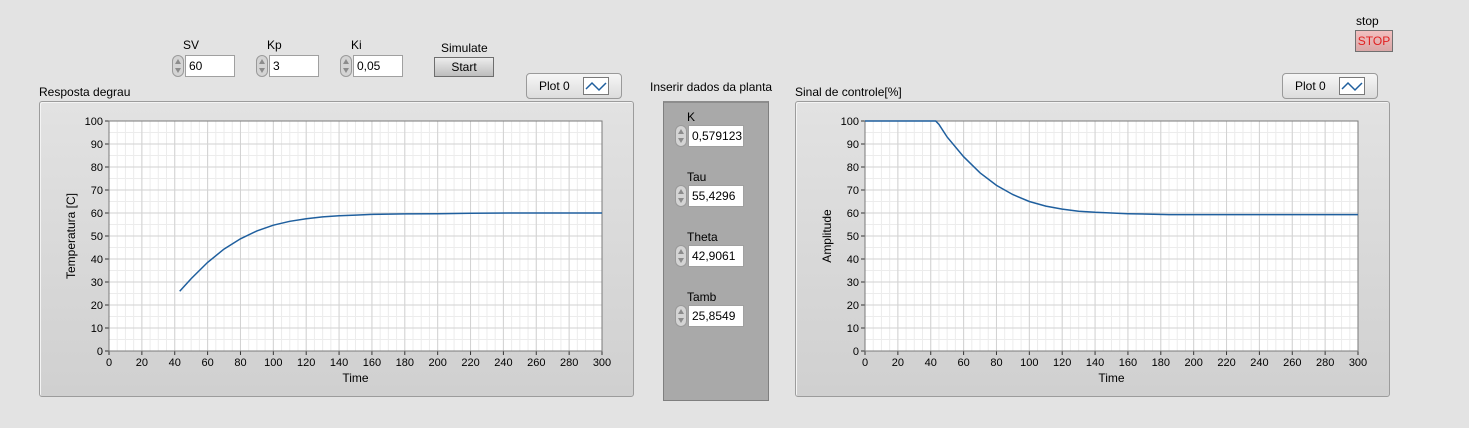  What do you see at coordinates (1161, 363) in the screenshot?
I see `x-tick-label: 180` at bounding box center [1161, 363].